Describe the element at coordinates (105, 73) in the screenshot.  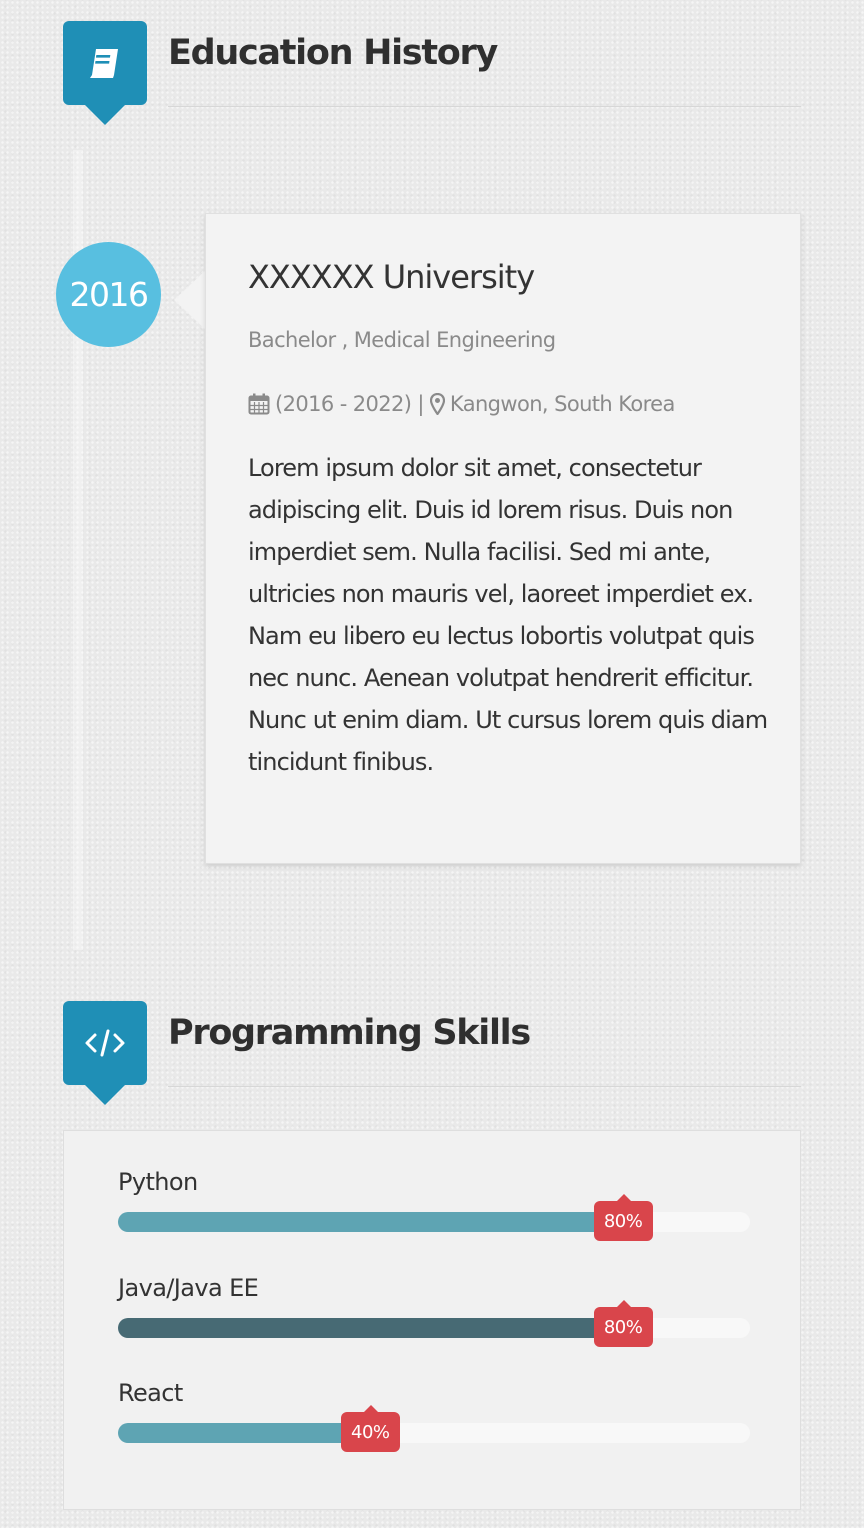
I see `book-icon` at that location.